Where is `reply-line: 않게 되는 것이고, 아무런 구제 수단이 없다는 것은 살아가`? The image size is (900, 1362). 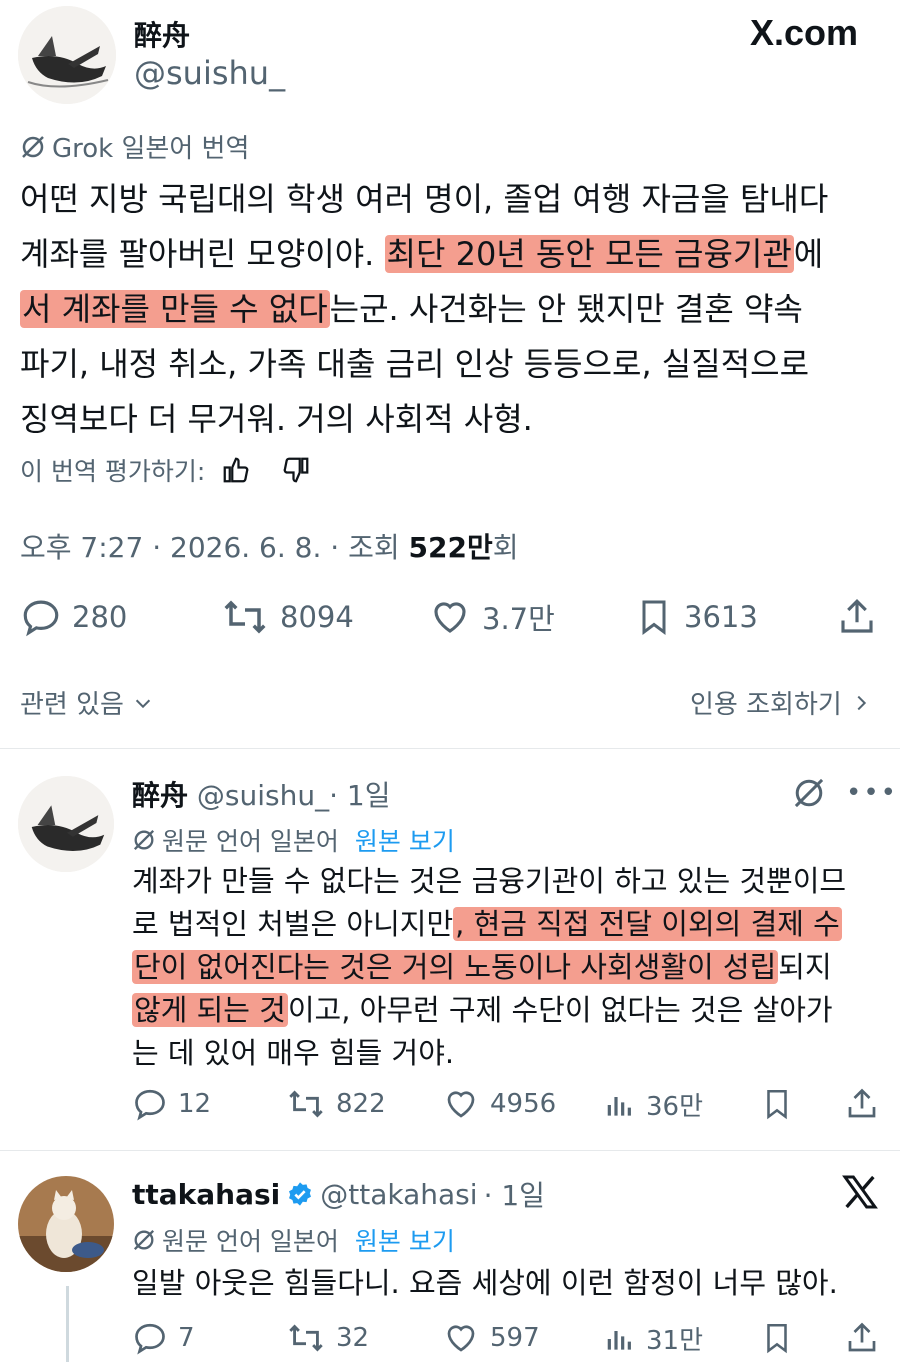
reply-line: 않게 되는 것이고, 아무런 구제 수단이 없다는 것은 살아가 is located at coordinates (512, 1010).